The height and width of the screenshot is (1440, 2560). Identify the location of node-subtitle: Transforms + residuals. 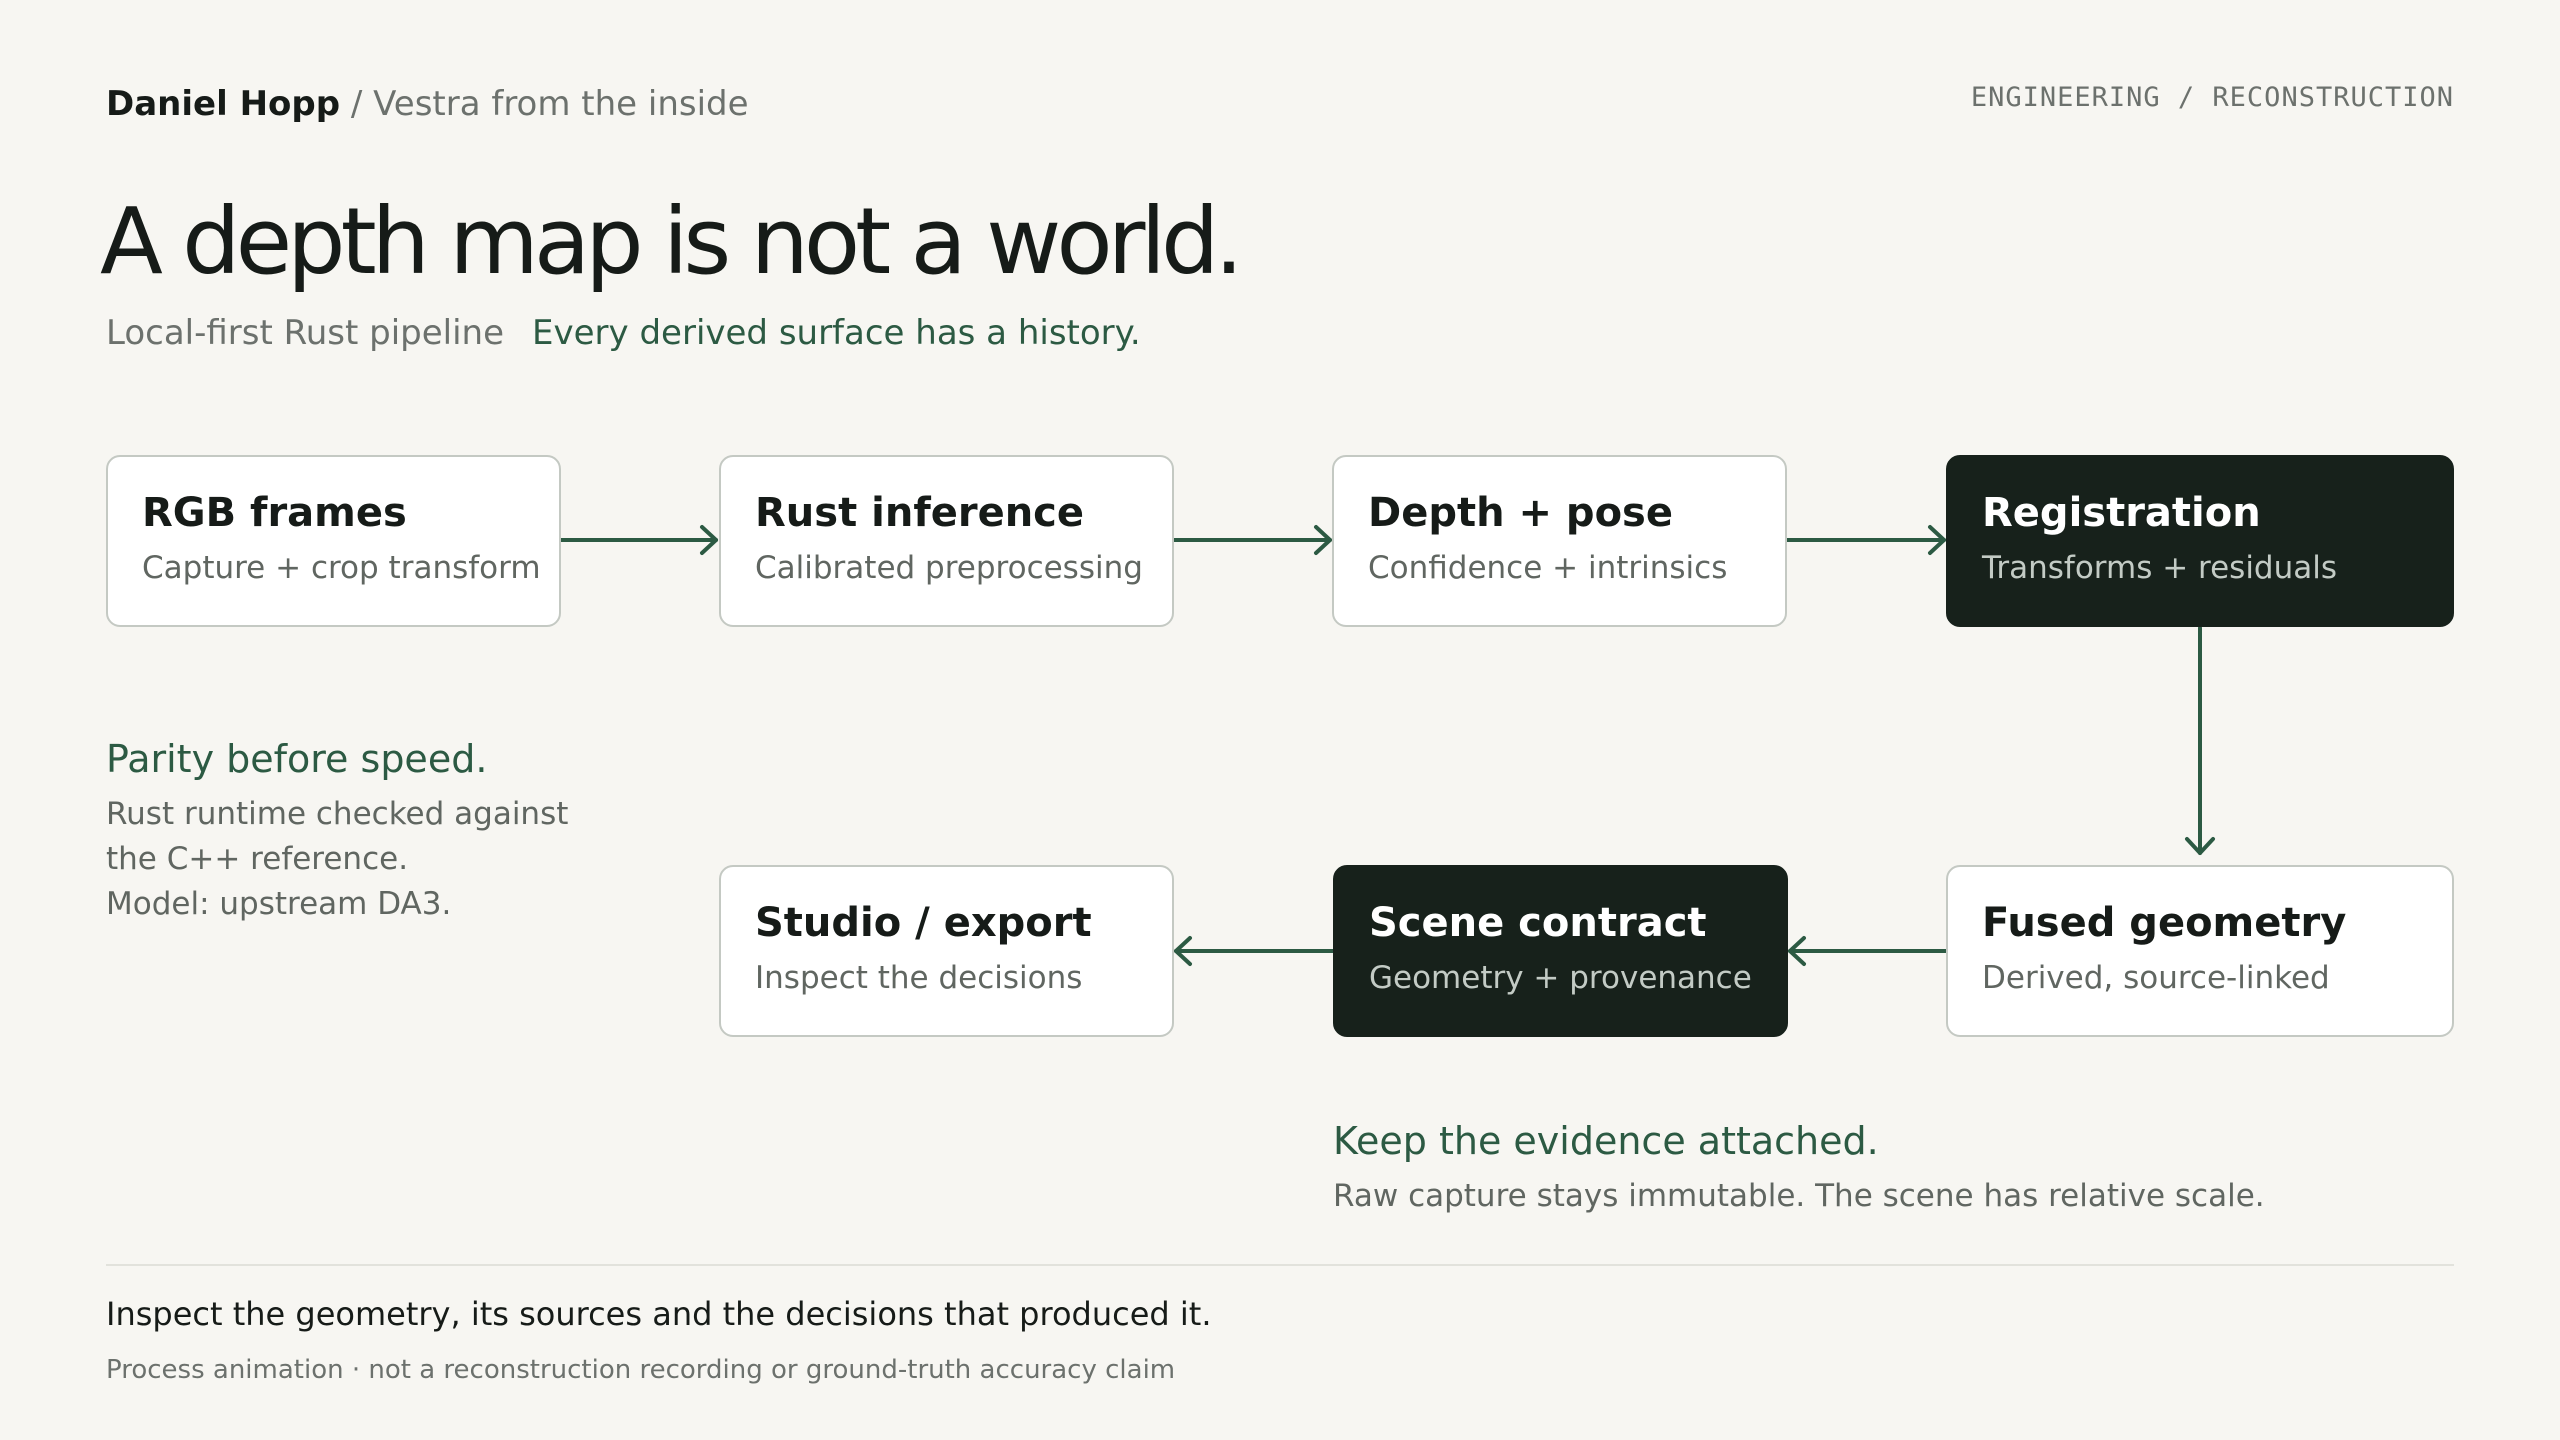
(2160, 568).